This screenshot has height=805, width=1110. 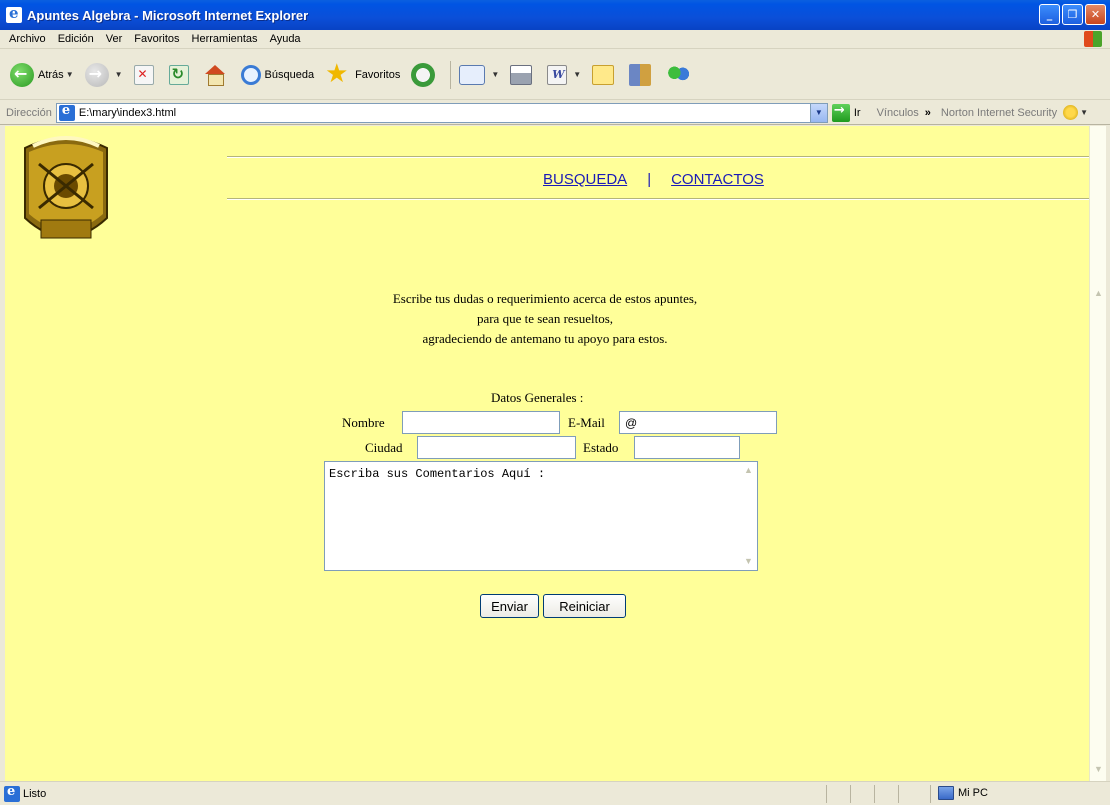 I want to click on favorites-button: Favoritos, so click(x=362, y=75).